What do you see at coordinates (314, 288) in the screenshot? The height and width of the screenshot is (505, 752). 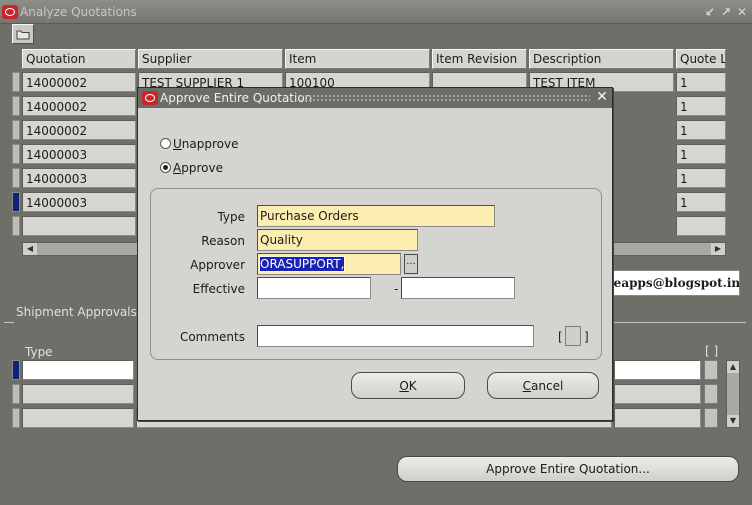 I see `effective-from-field` at bounding box center [314, 288].